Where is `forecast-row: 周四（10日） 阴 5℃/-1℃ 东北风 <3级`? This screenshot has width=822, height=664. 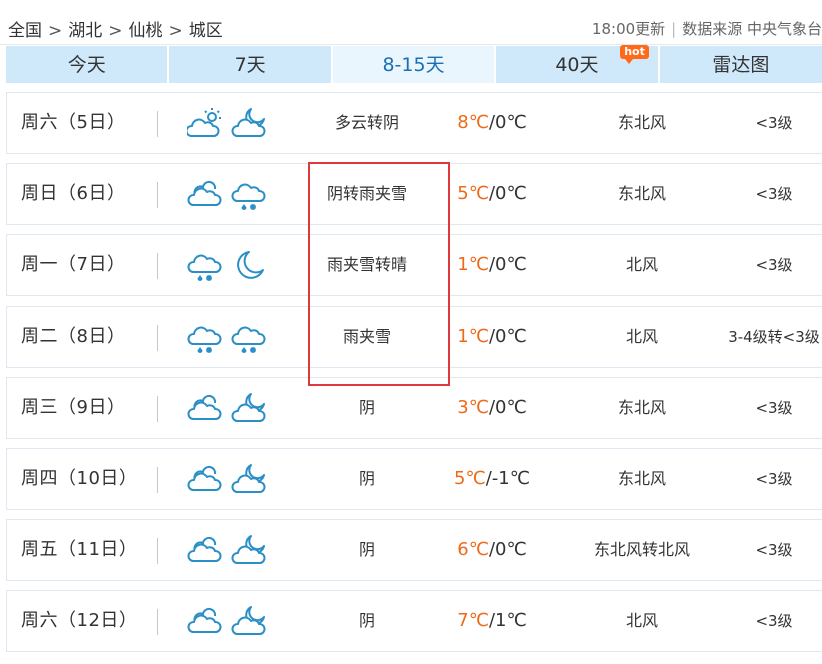
forecast-row: 周四（10日） 阴 5℃/-1℃ 东北风 <3级 is located at coordinates (414, 479).